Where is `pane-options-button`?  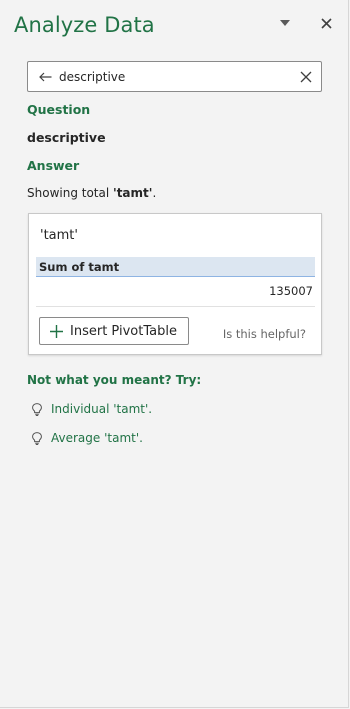
pane-options-button is located at coordinates (285, 23).